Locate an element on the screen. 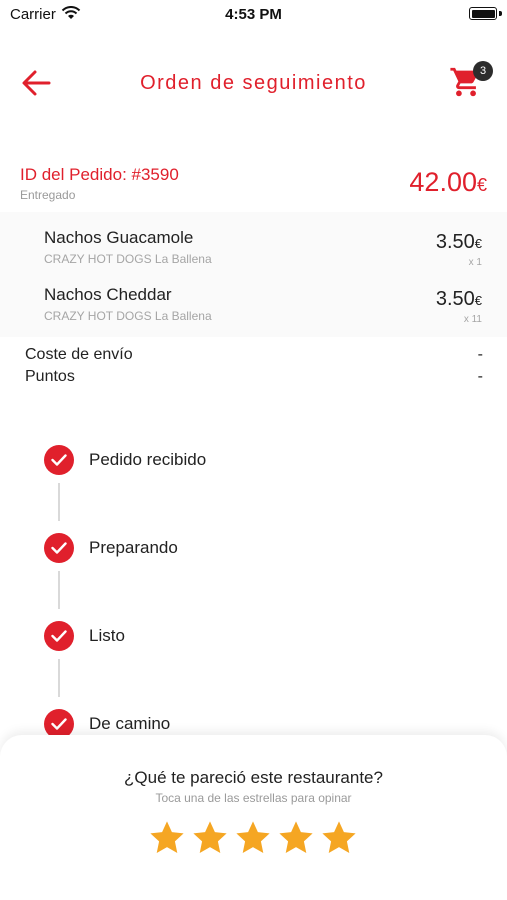 This screenshot has height=900, width=507. timeline-step-label: De camino is located at coordinates (130, 723).